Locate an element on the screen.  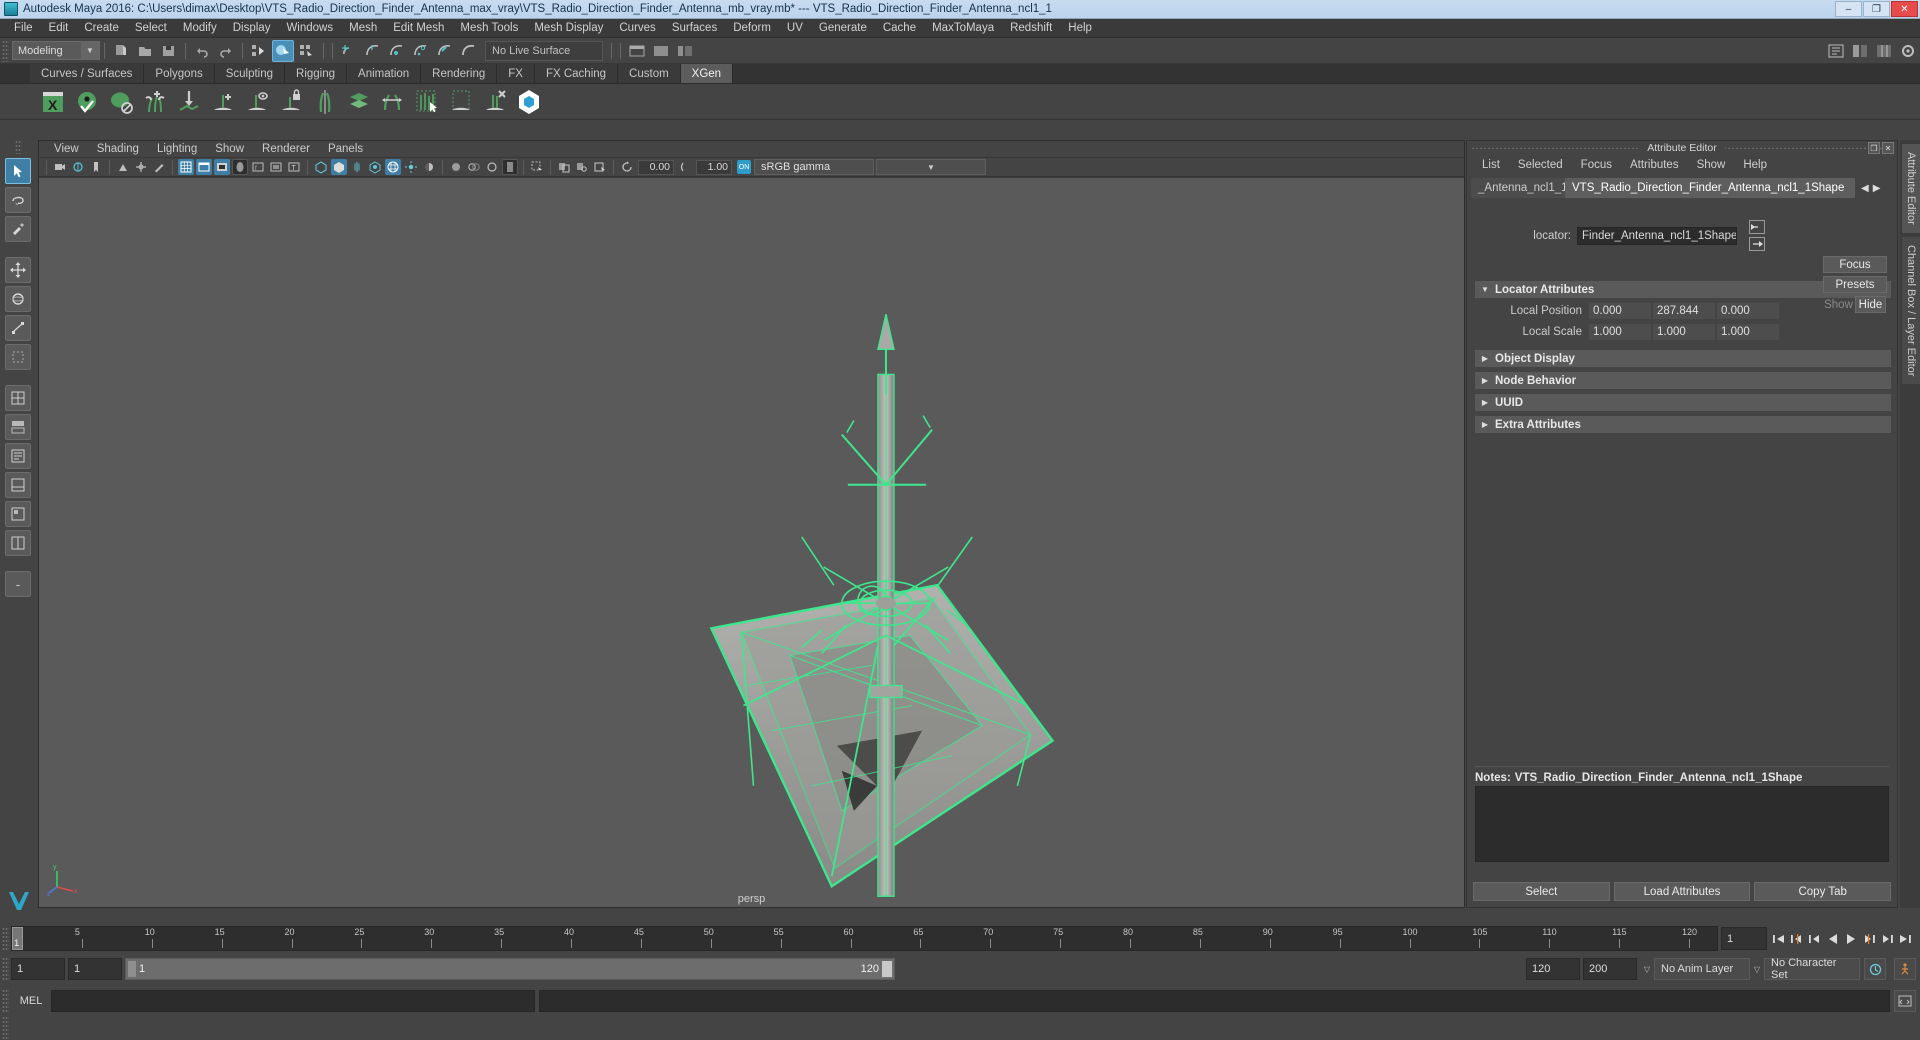
last-tool-button is located at coordinates (18, 357).